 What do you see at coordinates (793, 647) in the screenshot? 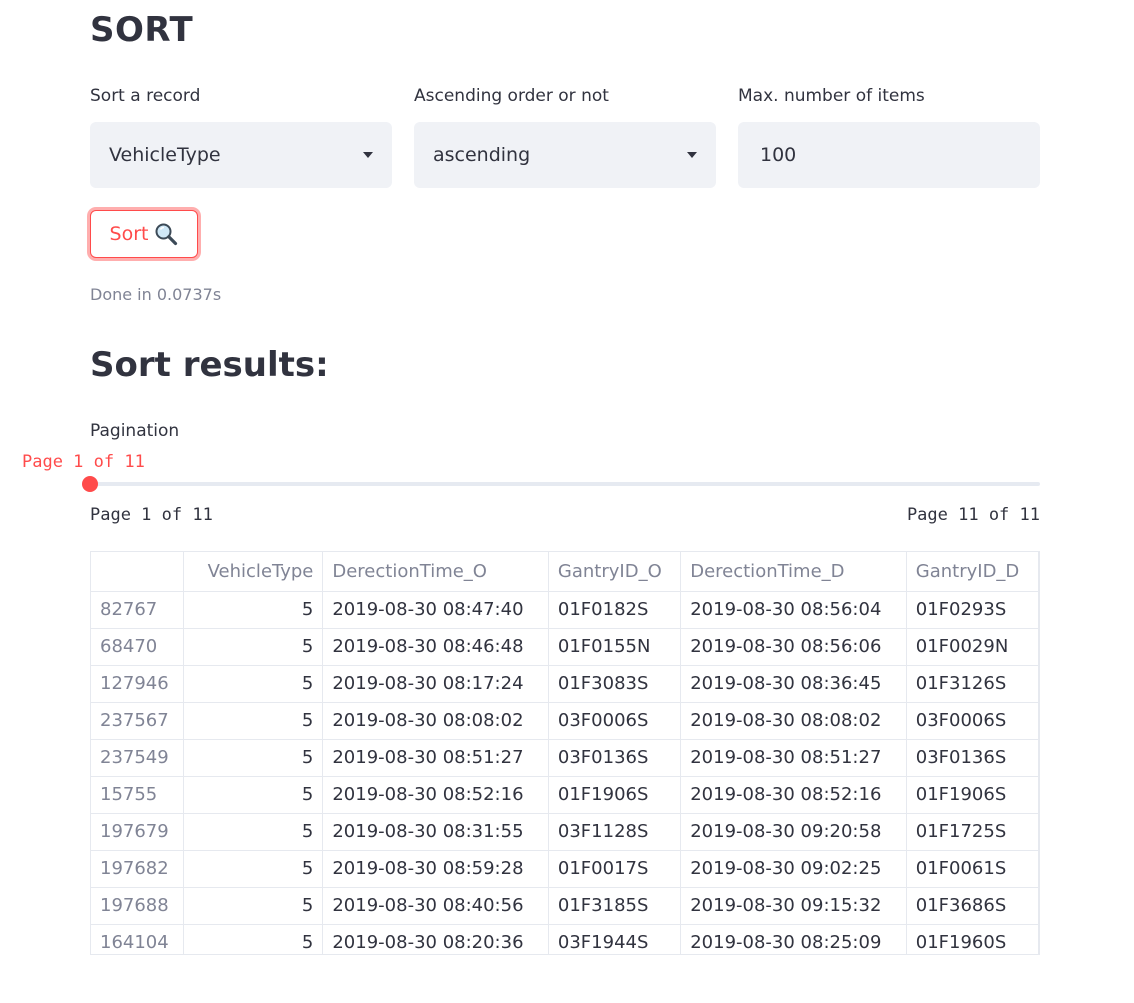
I see `cell-derectiontime-d: 2019-08-30 08:56:06` at bounding box center [793, 647].